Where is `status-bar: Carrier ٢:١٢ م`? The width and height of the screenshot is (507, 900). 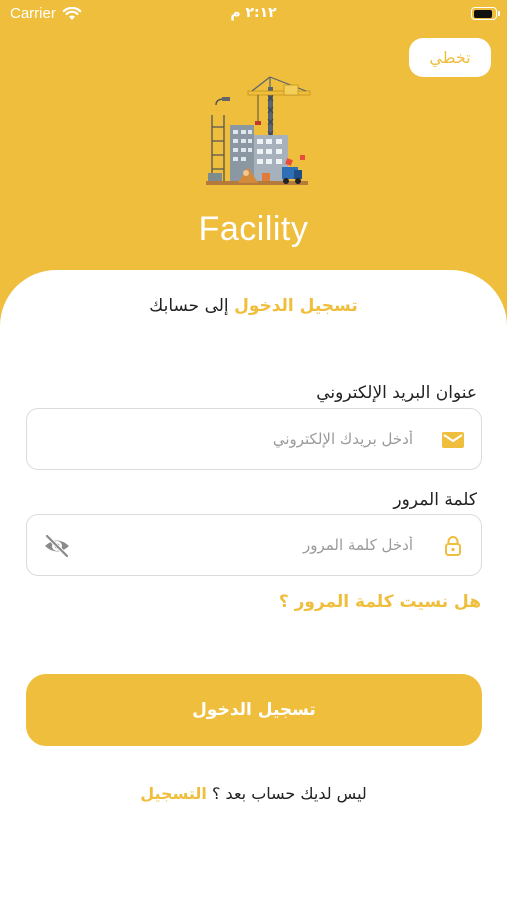
status-bar: Carrier ٢:١٢ م is located at coordinates (253, 15).